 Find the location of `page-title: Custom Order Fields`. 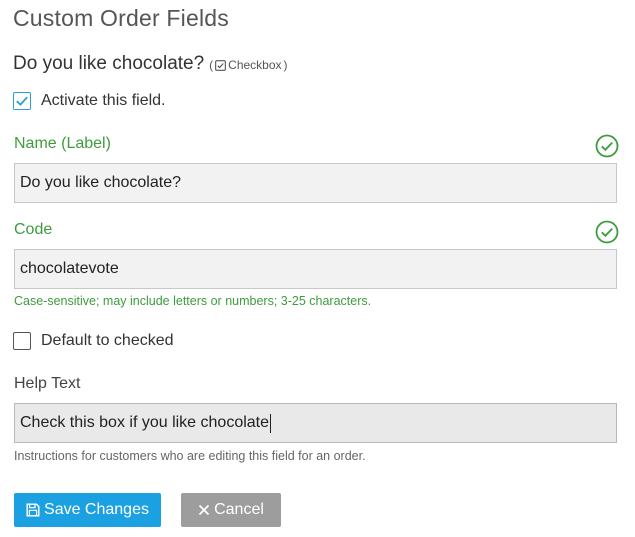

page-title: Custom Order Fields is located at coordinates (121, 18).